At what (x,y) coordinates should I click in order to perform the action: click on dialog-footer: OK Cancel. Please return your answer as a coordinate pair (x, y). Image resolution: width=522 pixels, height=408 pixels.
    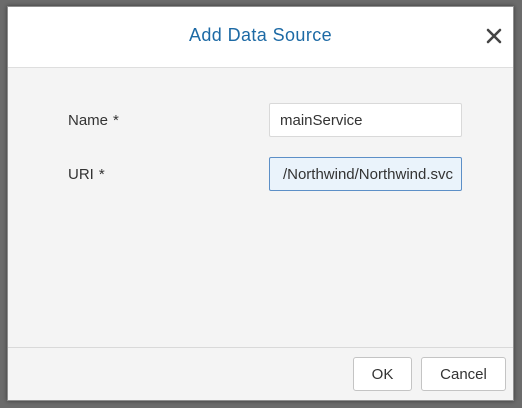
    Looking at the image, I should click on (260, 373).